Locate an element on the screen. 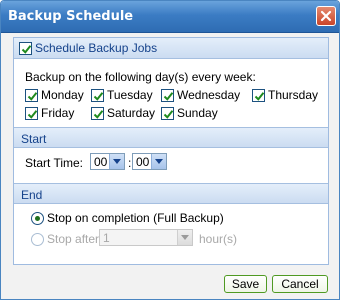 This screenshot has height=300, width=340. day-label: Wednesday is located at coordinates (209, 95).